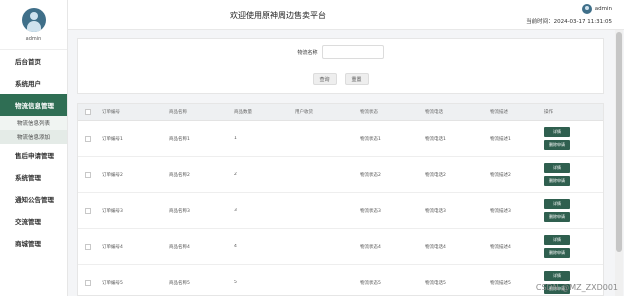 This screenshot has width=624, height=296. I want to click on cell-phone: 物流电话2, so click(435, 175).